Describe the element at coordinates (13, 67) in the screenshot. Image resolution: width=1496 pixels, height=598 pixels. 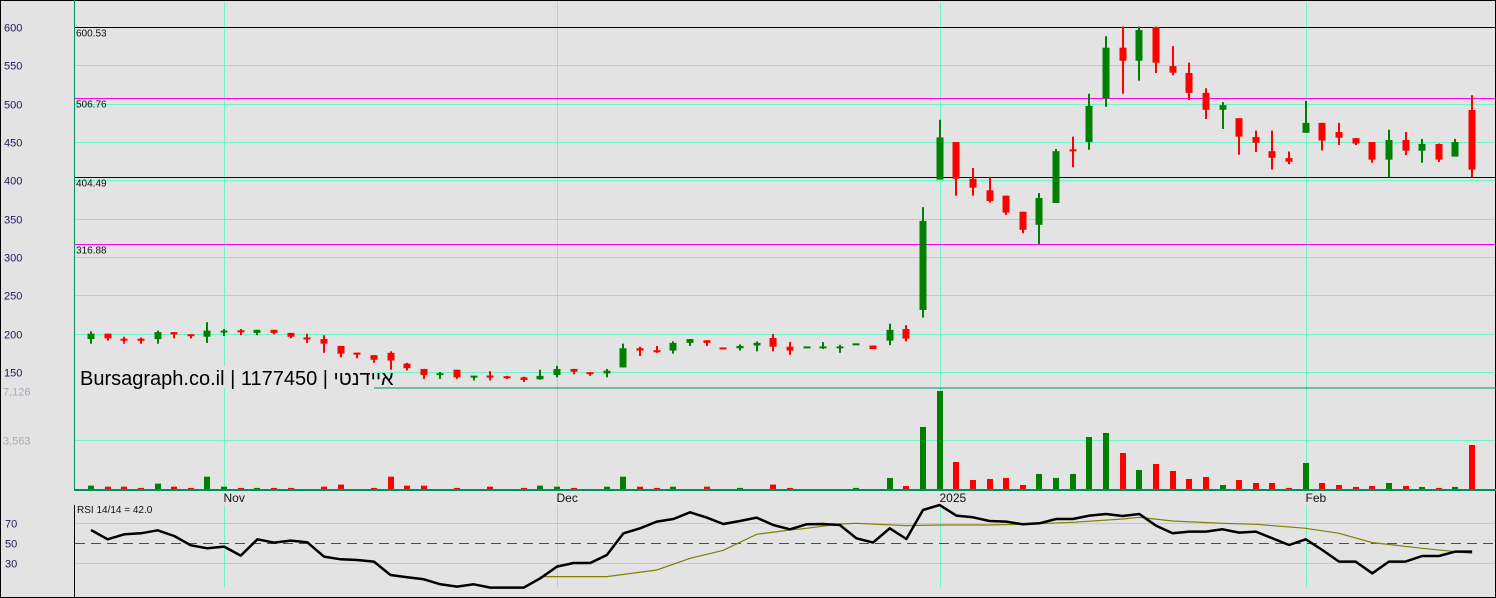
I see `price-tick-label: 550` at that location.